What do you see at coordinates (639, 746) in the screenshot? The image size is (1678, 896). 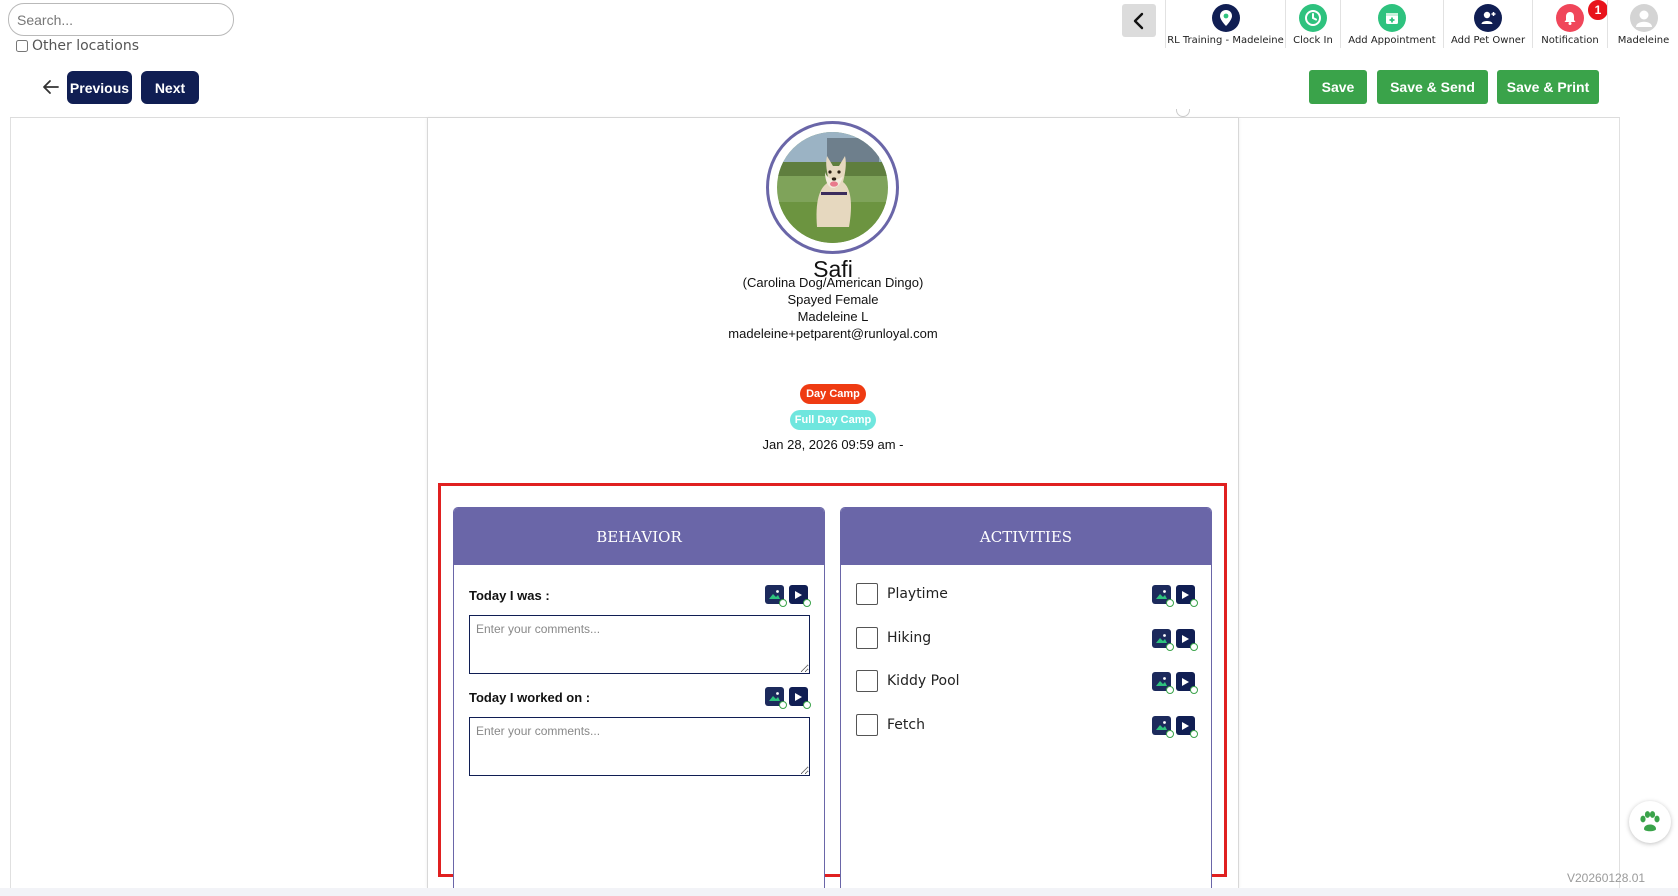 I see `today-i-worked-on-input` at bounding box center [639, 746].